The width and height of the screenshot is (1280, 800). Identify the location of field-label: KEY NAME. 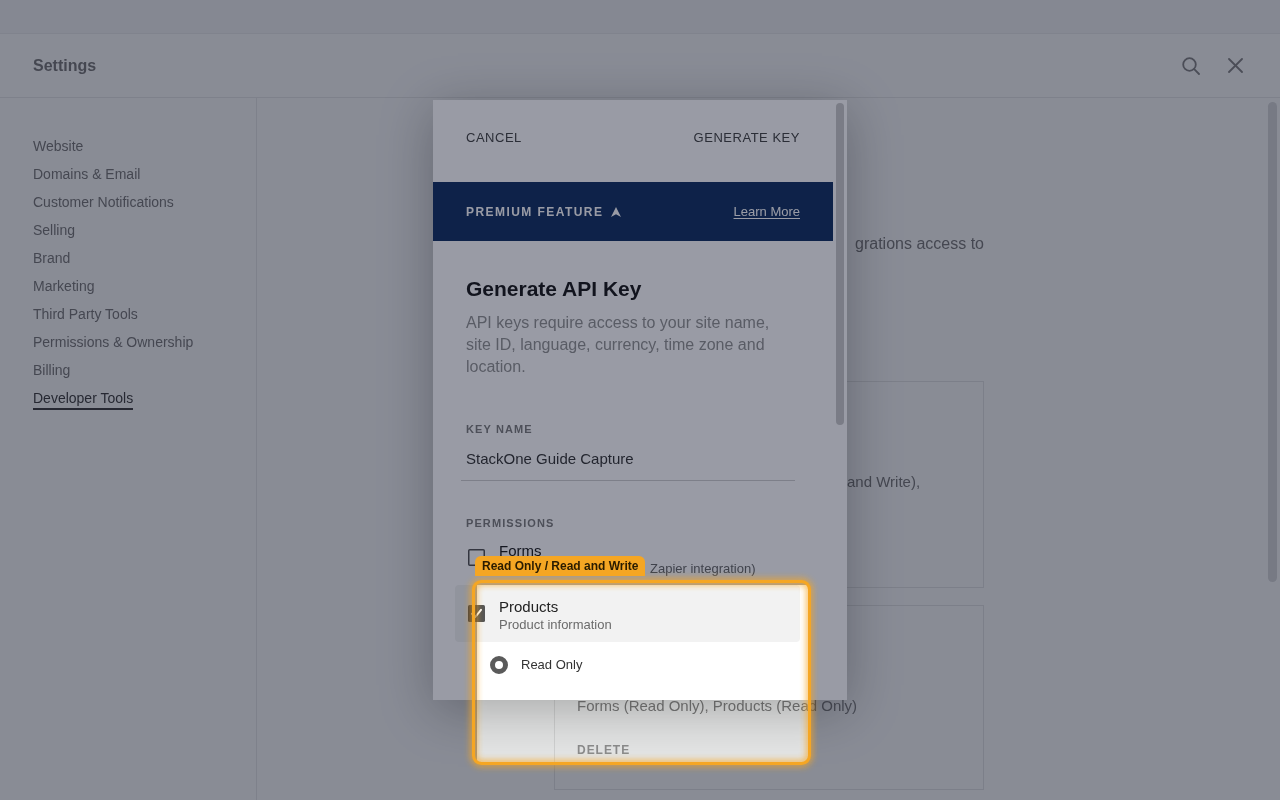
(499, 429).